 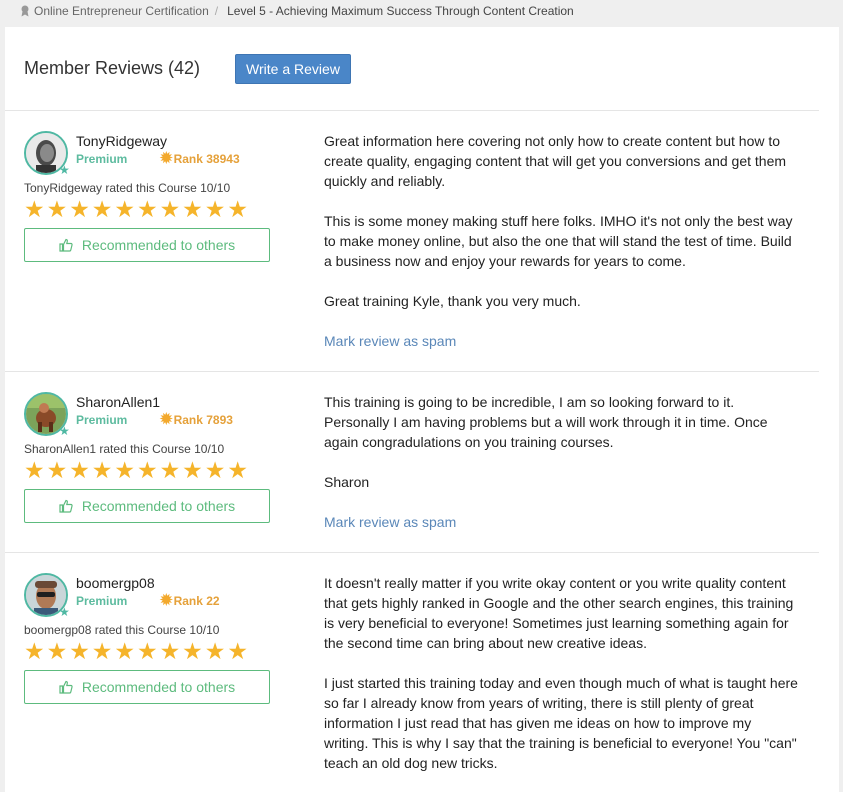 What do you see at coordinates (148, 583) in the screenshot?
I see `username: boomergp08` at bounding box center [148, 583].